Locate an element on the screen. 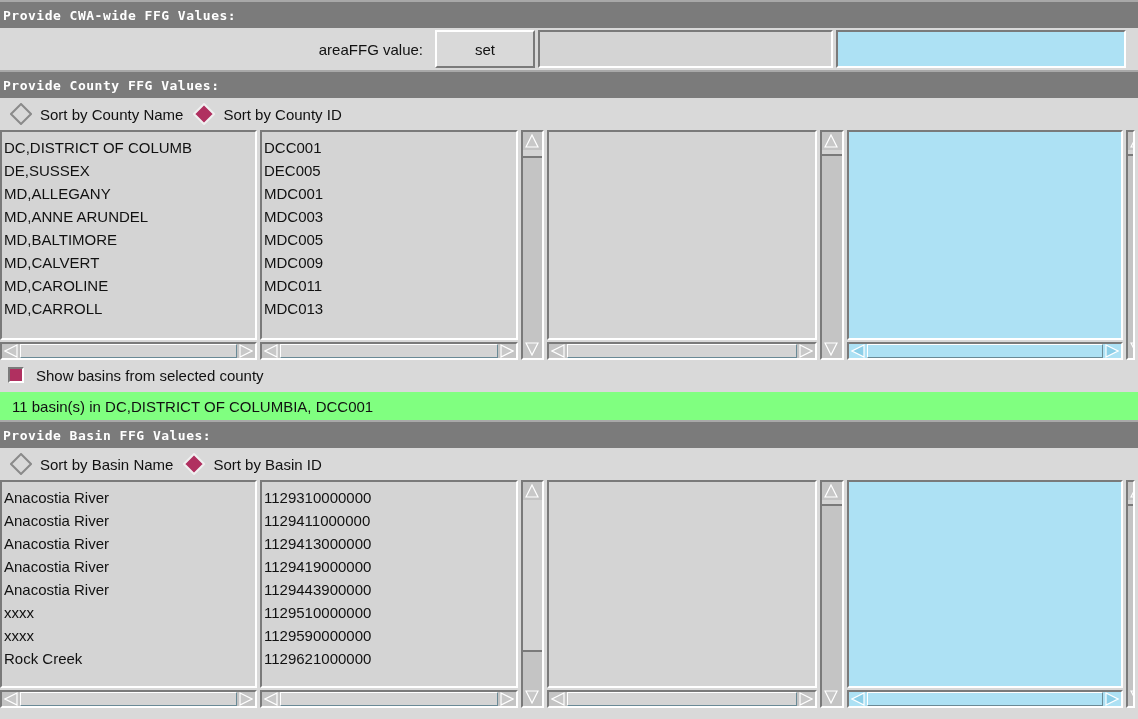 This screenshot has width=1138, height=719. section-header: Provide Basin FFG Values: is located at coordinates (569, 434).